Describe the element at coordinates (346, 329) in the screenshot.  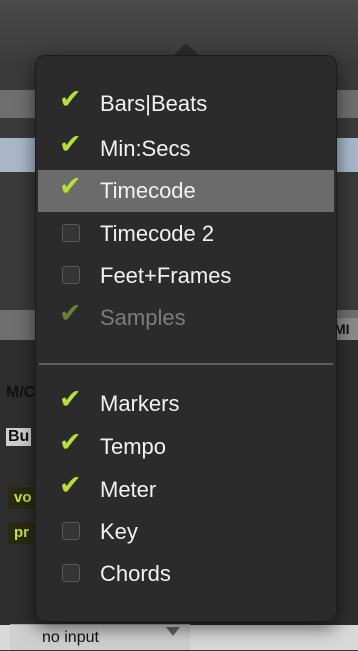
I see `bg-right-fragment: MI` at that location.